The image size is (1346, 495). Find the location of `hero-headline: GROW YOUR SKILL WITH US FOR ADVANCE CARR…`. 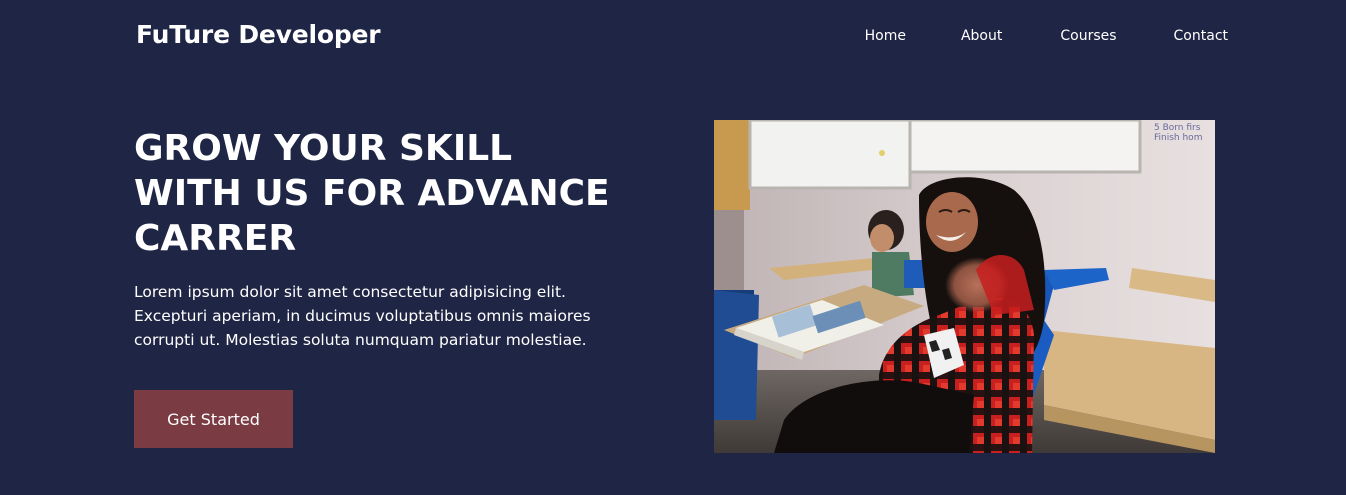

hero-headline: GROW YOUR SKILL WITH US FOR ADVANCE CARR… is located at coordinates (394, 193).